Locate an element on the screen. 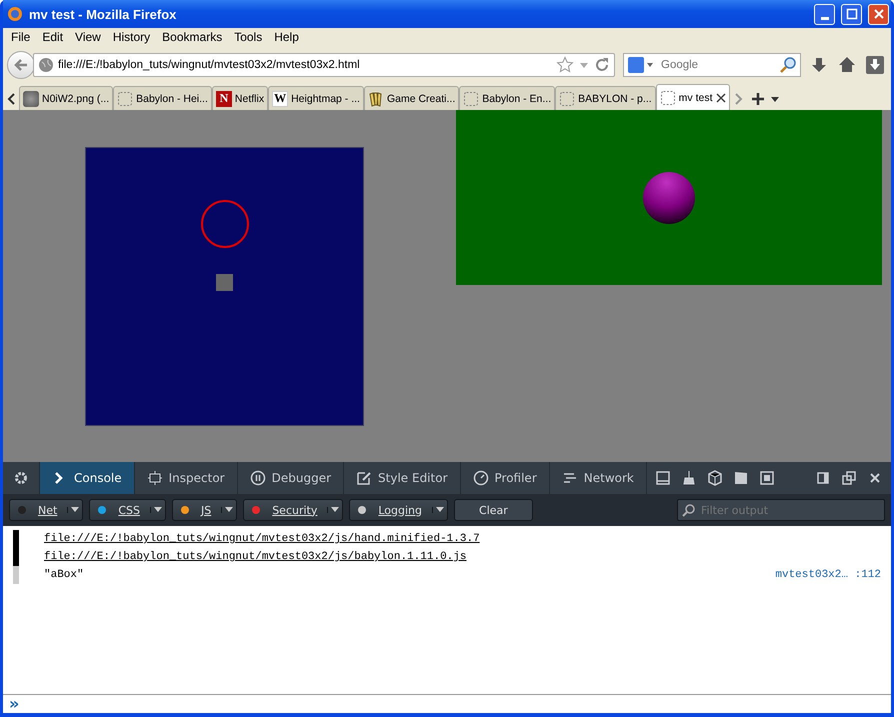  menu-item: History is located at coordinates (131, 37).